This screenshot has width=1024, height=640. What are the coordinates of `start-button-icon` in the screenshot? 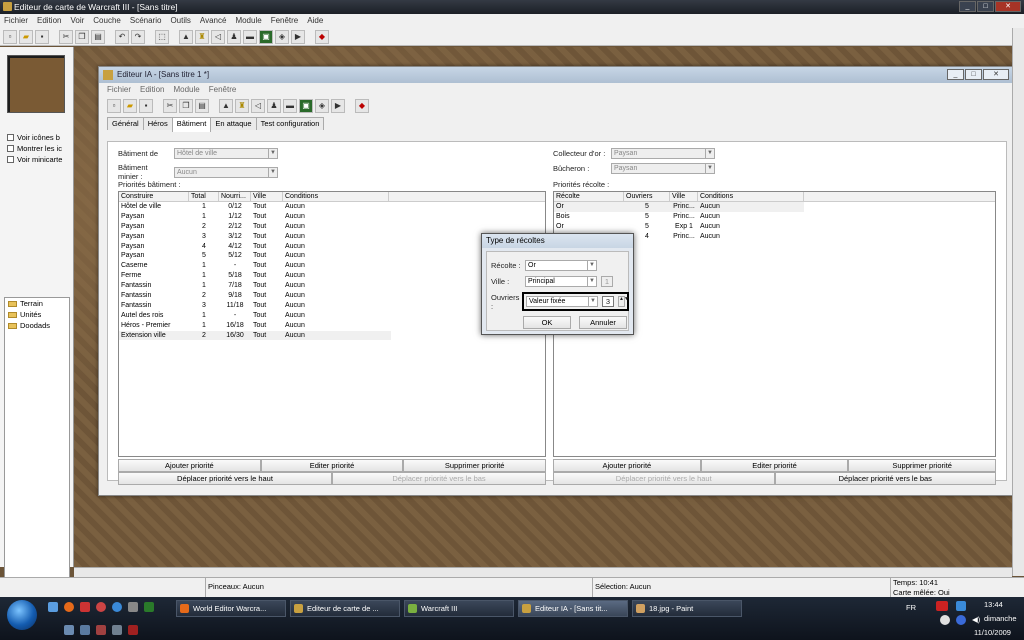 It's located at (22, 615).